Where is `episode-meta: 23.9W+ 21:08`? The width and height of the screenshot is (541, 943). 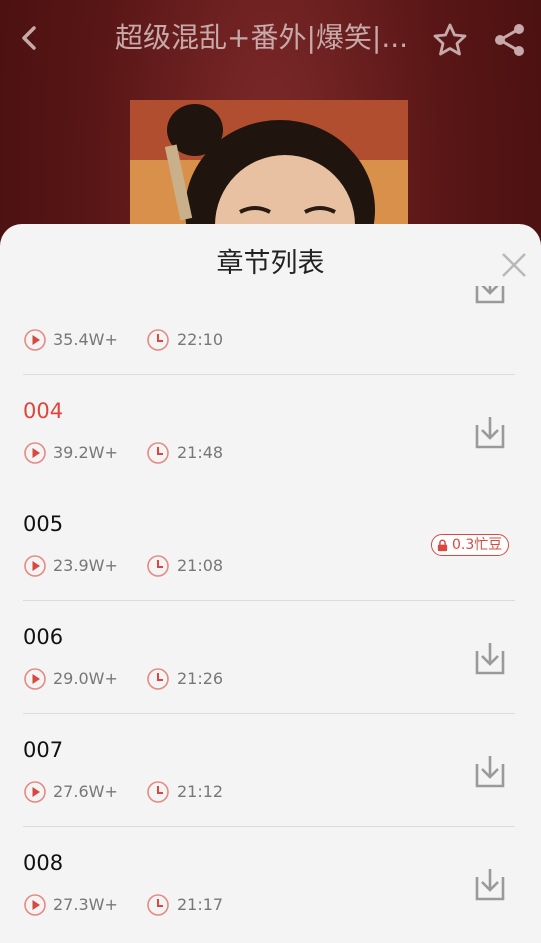 episode-meta: 23.9W+ 21:08 is located at coordinates (153, 566).